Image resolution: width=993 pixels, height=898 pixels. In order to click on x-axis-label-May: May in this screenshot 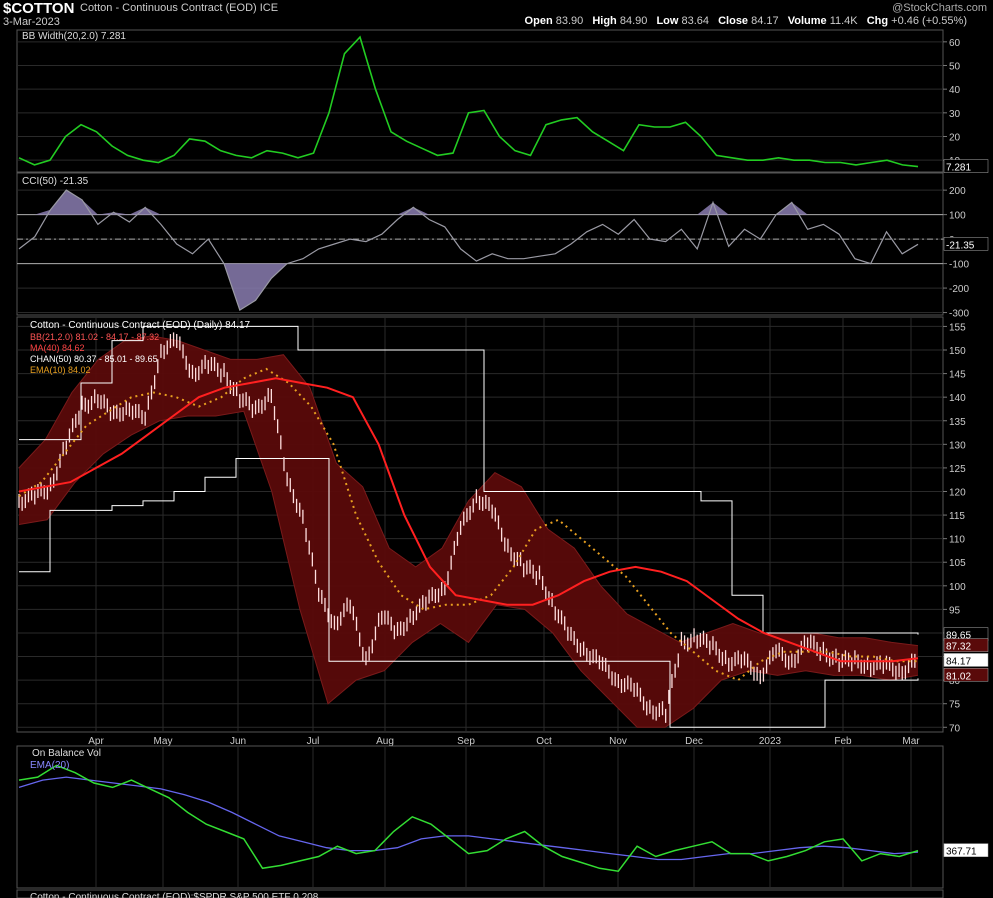, I will do `click(163, 741)`.